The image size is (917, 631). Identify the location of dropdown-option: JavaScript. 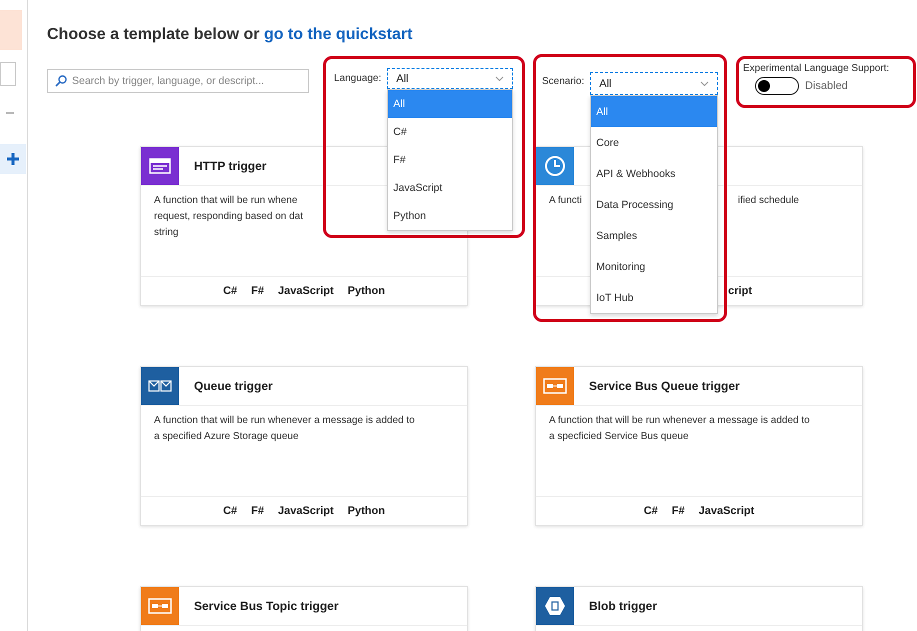
(450, 188).